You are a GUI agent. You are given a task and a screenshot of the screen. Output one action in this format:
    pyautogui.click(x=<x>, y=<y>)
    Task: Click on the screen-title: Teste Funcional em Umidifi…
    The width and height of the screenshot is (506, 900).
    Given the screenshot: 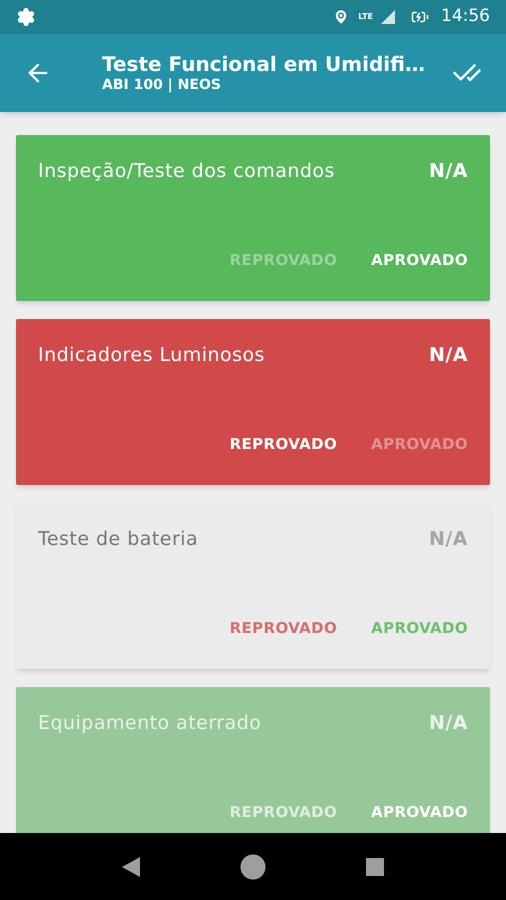 What is the action you would take?
    pyautogui.click(x=263, y=64)
    